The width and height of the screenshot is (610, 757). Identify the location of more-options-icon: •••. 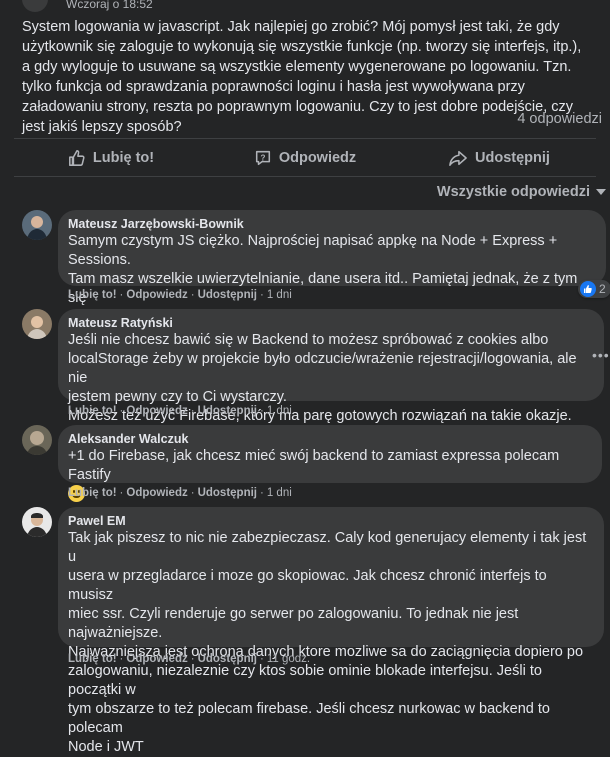
(601, 355).